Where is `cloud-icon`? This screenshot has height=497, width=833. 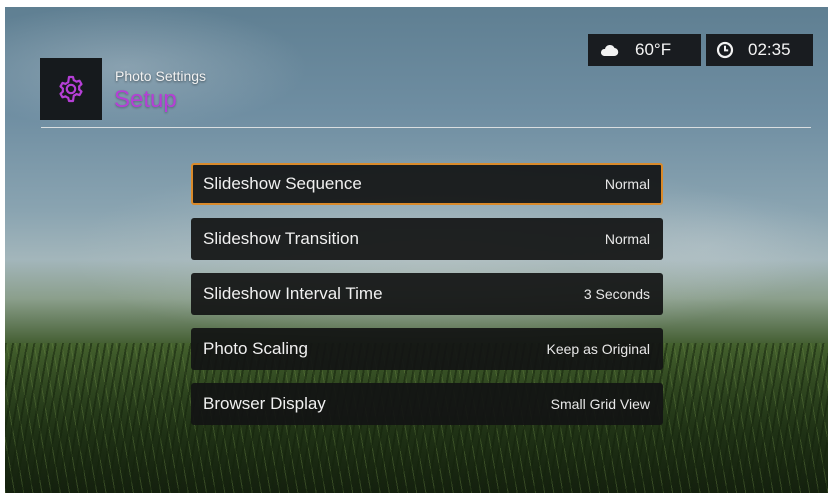 cloud-icon is located at coordinates (609, 50).